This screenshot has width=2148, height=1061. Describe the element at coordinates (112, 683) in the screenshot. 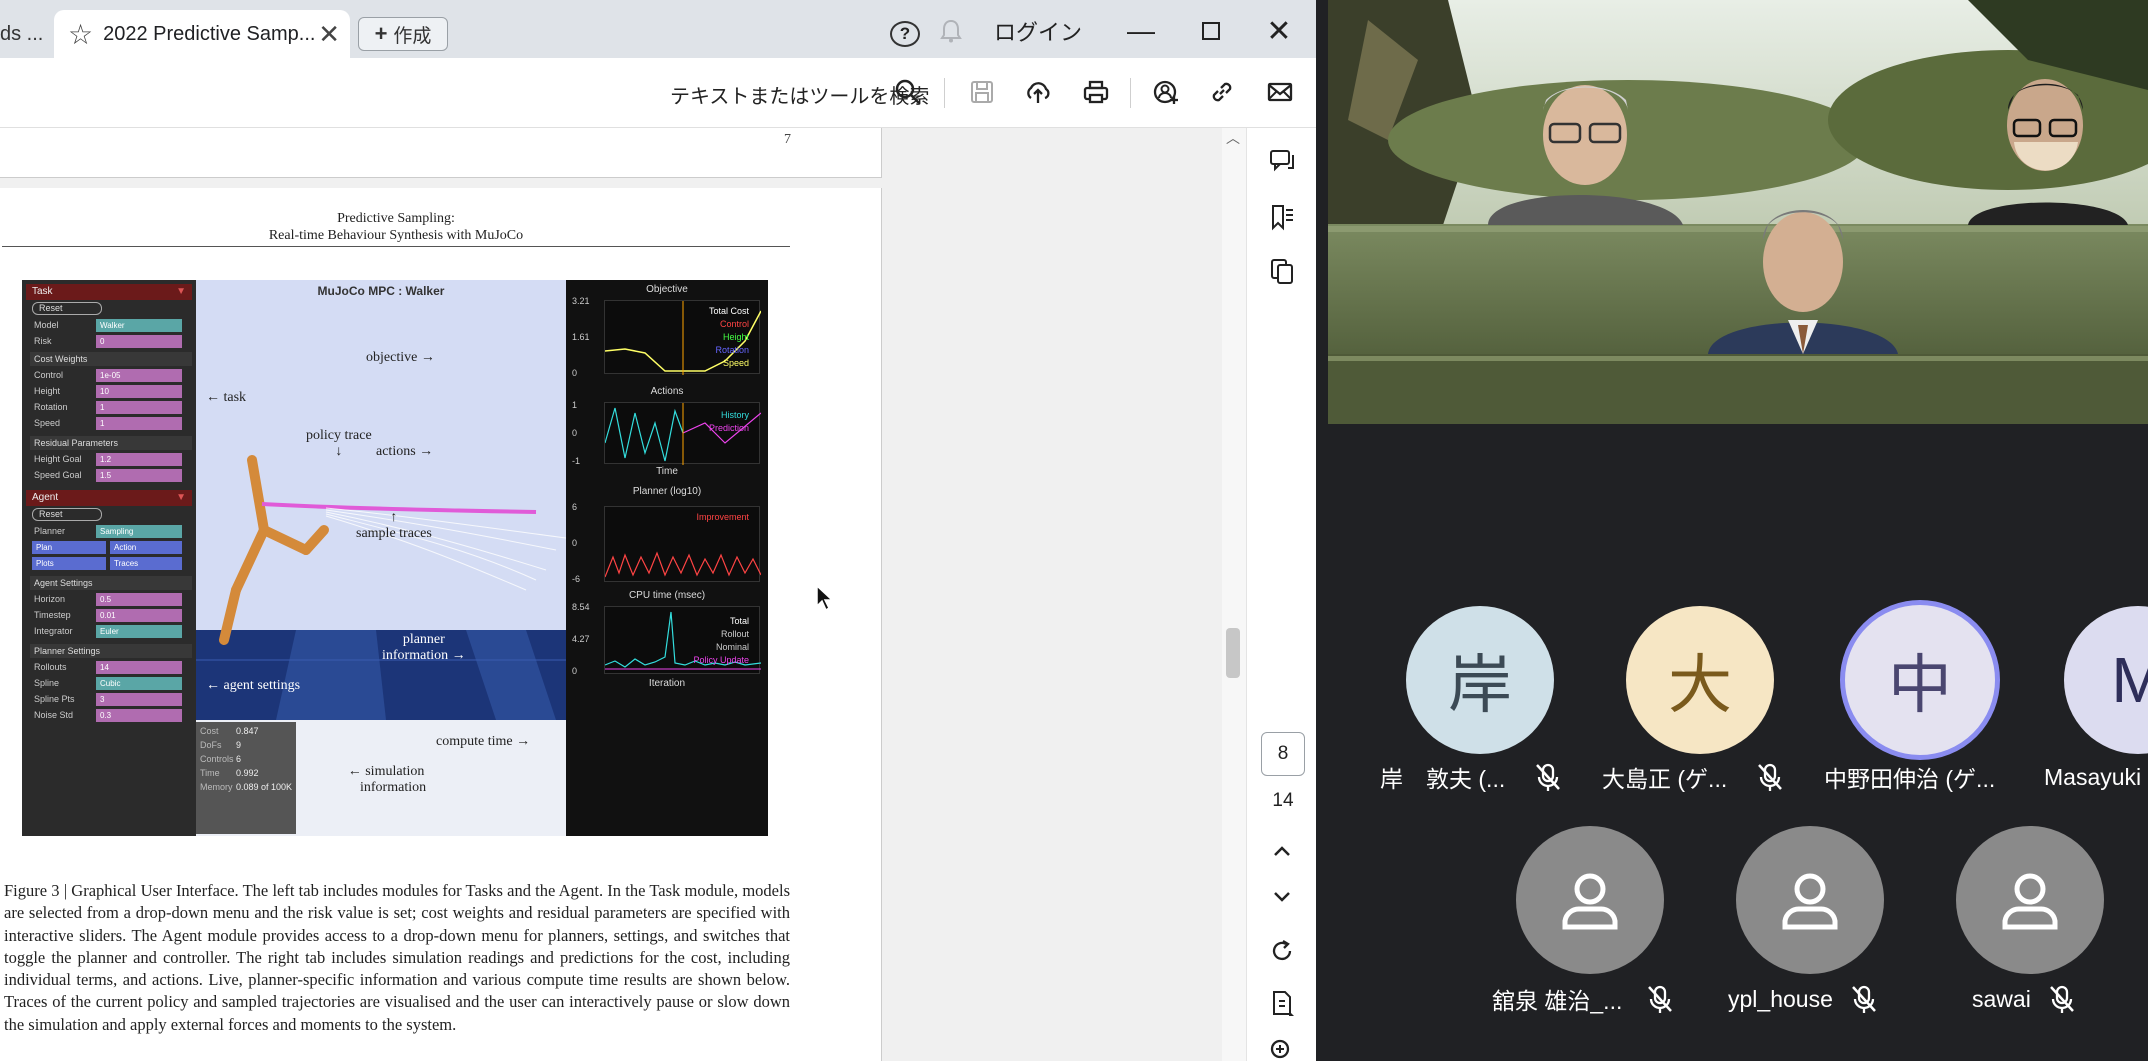

I see `planner-setting-row: Spline Cubic` at that location.